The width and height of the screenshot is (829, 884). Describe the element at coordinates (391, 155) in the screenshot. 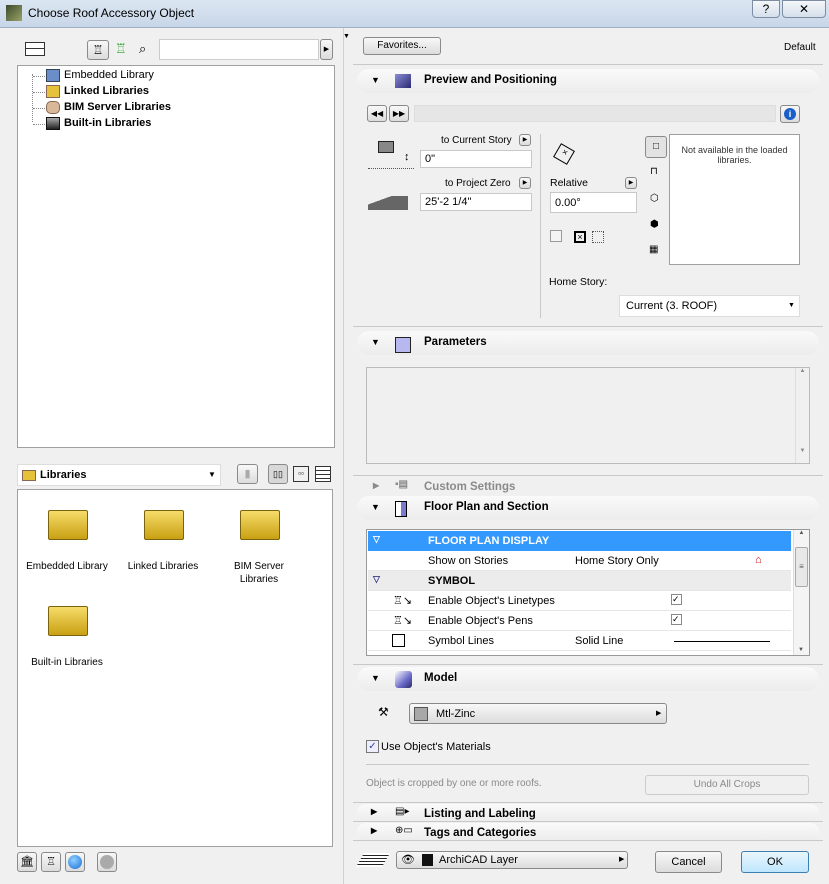

I see `elevation-story-icon: ↕` at that location.